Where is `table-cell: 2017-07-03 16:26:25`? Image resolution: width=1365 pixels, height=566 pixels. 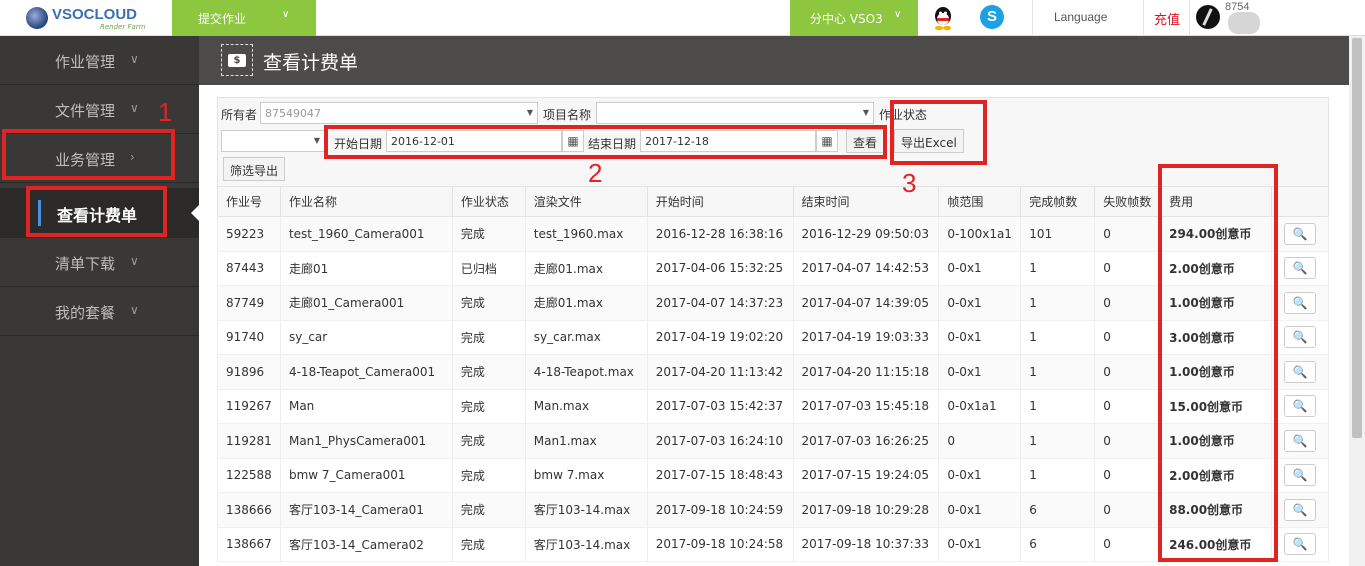 table-cell: 2017-07-03 16:26:25 is located at coordinates (866, 441).